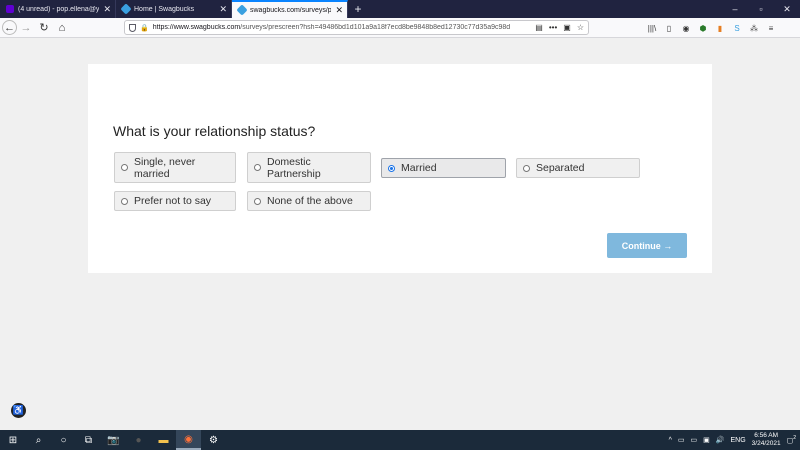  I want to click on option-label: Married, so click(419, 168).